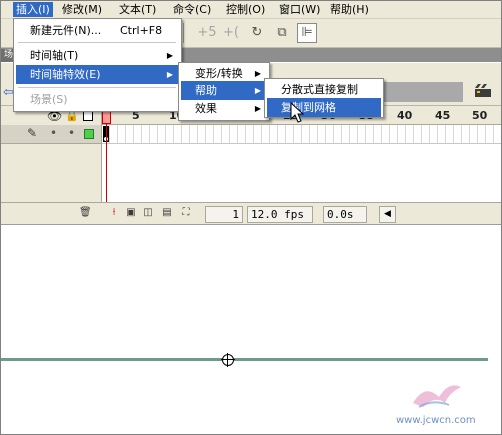 The height and width of the screenshot is (435, 502). What do you see at coordinates (443, 115) in the screenshot?
I see `frame-number: 45` at bounding box center [443, 115].